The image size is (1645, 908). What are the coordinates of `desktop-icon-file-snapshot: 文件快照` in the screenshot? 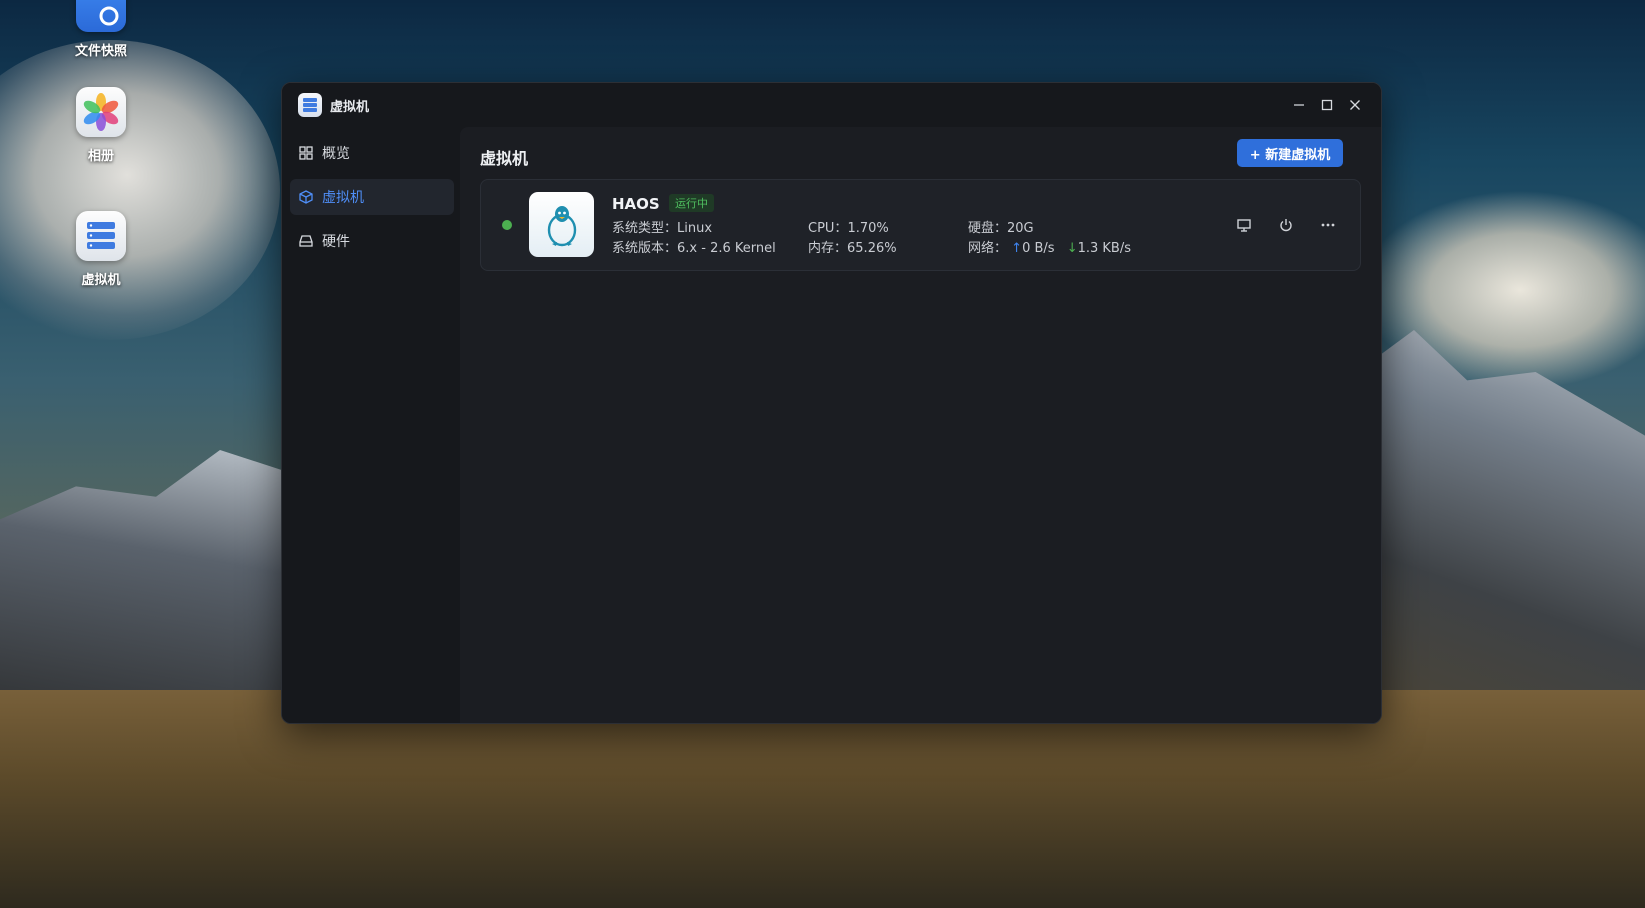 It's located at (101, 29).